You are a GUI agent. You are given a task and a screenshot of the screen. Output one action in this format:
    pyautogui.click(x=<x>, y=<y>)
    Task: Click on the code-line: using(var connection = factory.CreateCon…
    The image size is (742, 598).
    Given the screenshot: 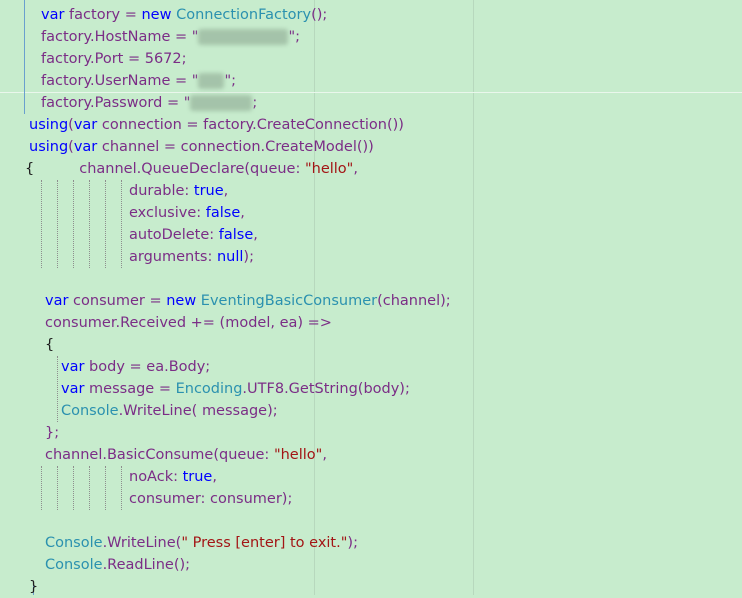 What is the action you would take?
    pyautogui.click(x=216, y=125)
    